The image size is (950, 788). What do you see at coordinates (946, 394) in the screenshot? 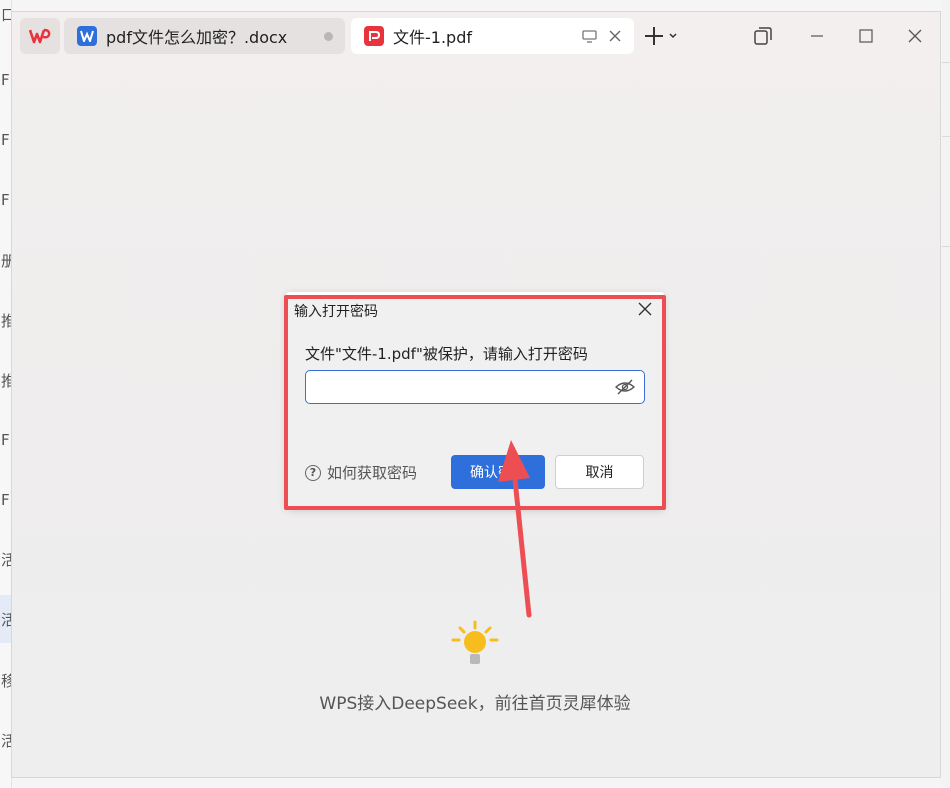
I see `background-app-right-edge` at bounding box center [946, 394].